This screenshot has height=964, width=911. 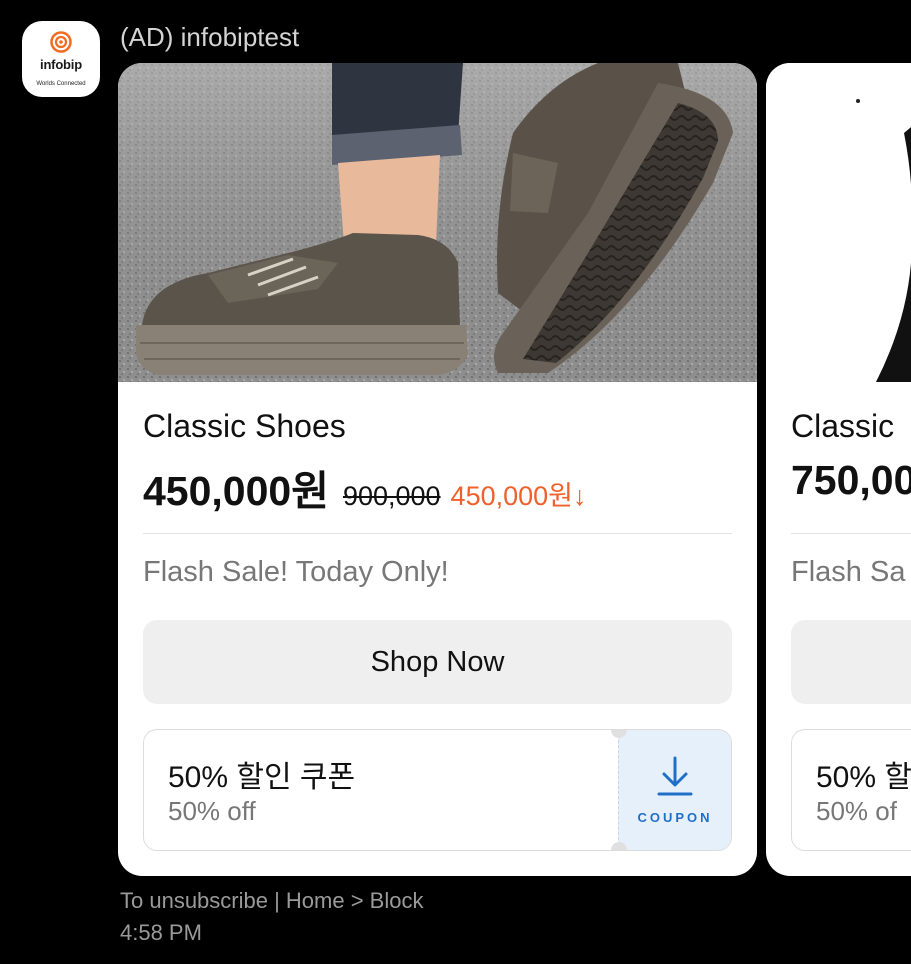 I want to click on carousel-card: Classic 750,00 Flash Sa 50% 할 50% of, so click(x=838, y=469).